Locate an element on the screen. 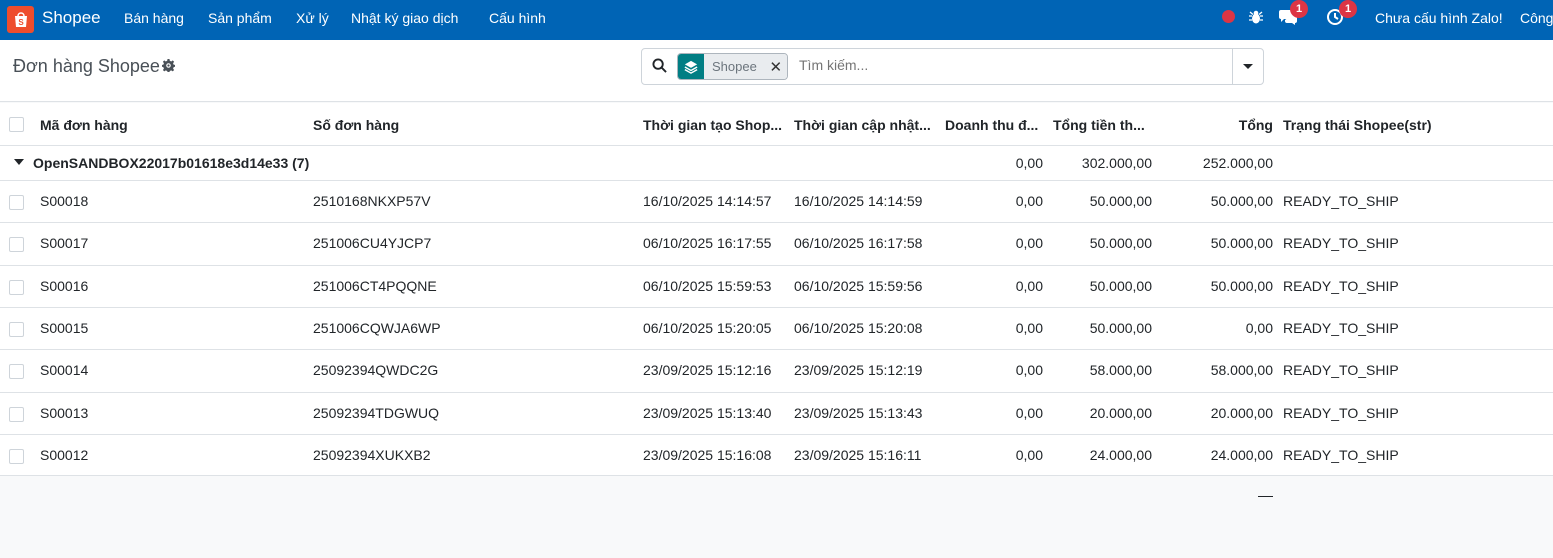 This screenshot has width=1553, height=558. company-switcher: Công is located at coordinates (1536, 18).